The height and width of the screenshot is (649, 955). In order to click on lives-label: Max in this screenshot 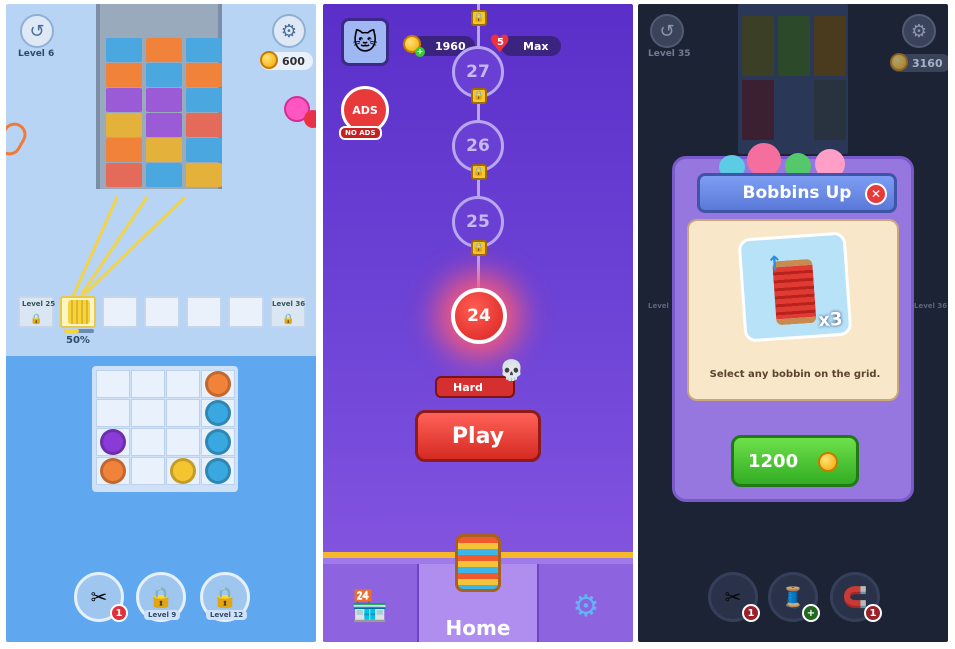, I will do `click(536, 46)`.